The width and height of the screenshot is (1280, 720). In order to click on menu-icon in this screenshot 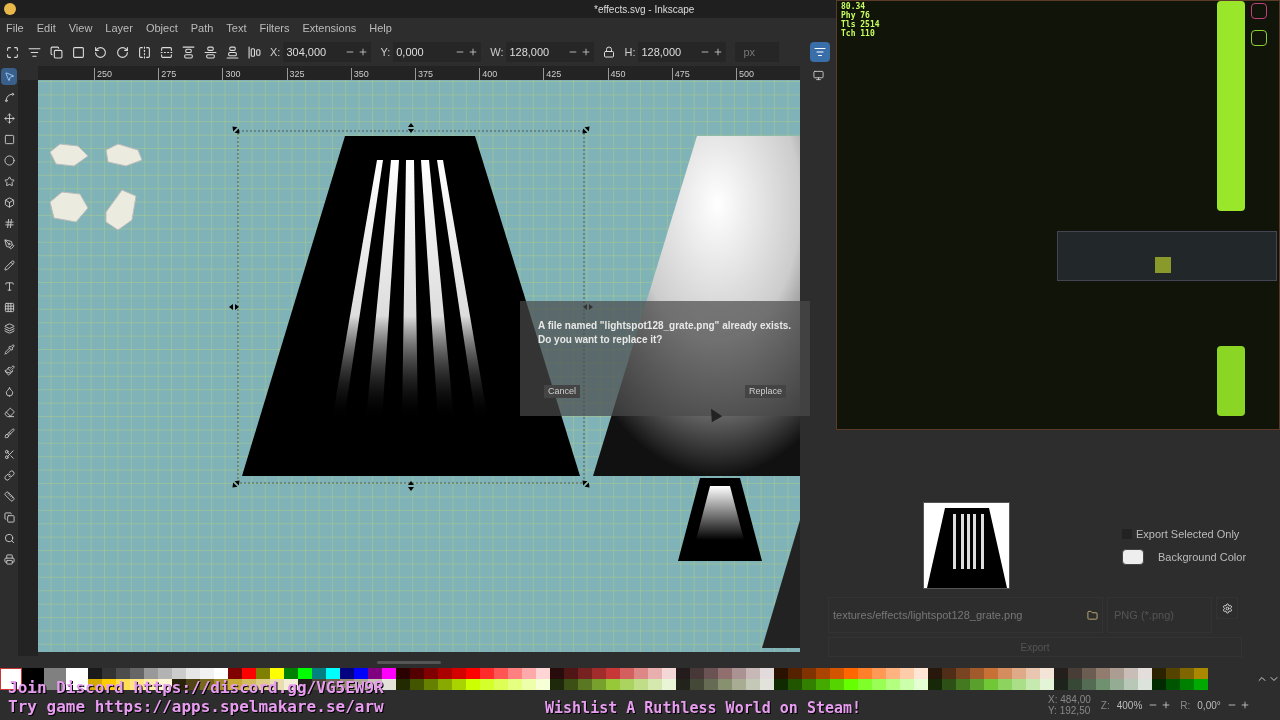, I will do `click(1259, 38)`.